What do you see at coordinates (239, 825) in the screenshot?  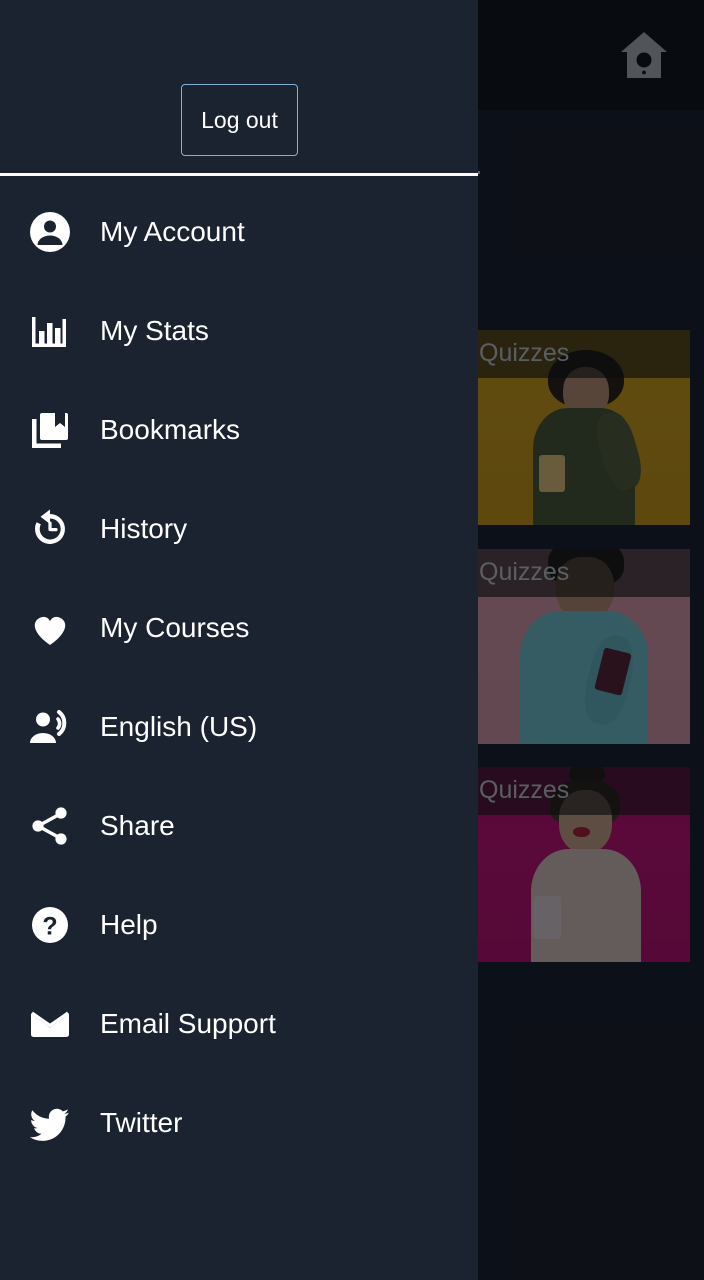 I see `menu-item-share: Share` at bounding box center [239, 825].